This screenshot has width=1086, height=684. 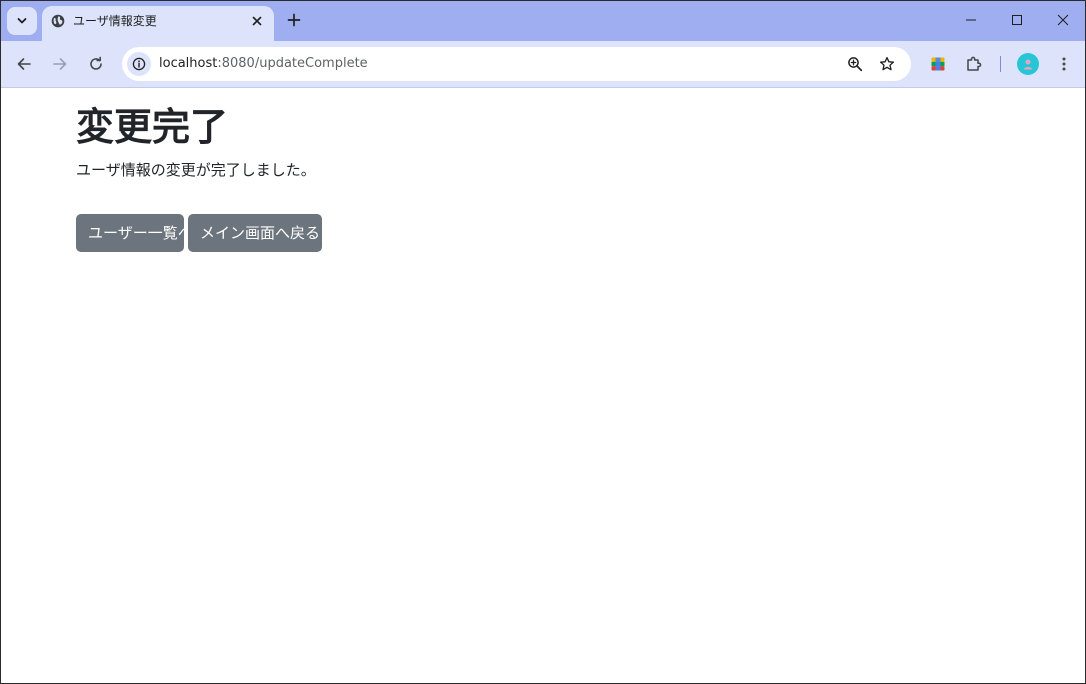 What do you see at coordinates (1000, 64) in the screenshot?
I see `toolbar-separator` at bounding box center [1000, 64].